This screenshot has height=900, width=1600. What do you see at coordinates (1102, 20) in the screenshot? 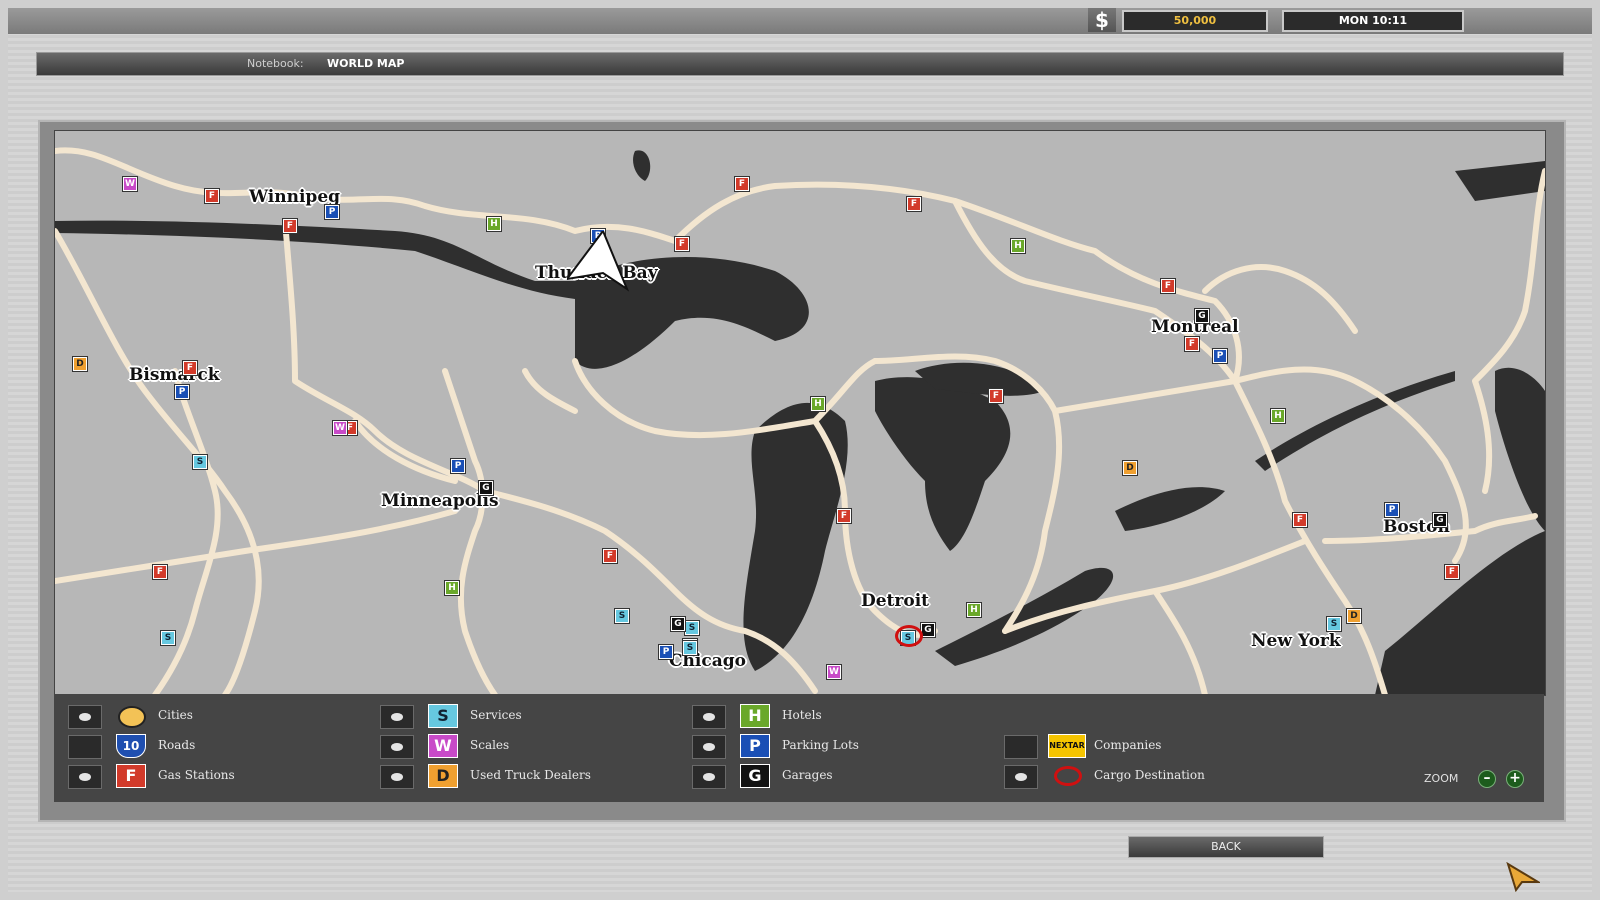
I see `money-icon: $` at bounding box center [1102, 20].